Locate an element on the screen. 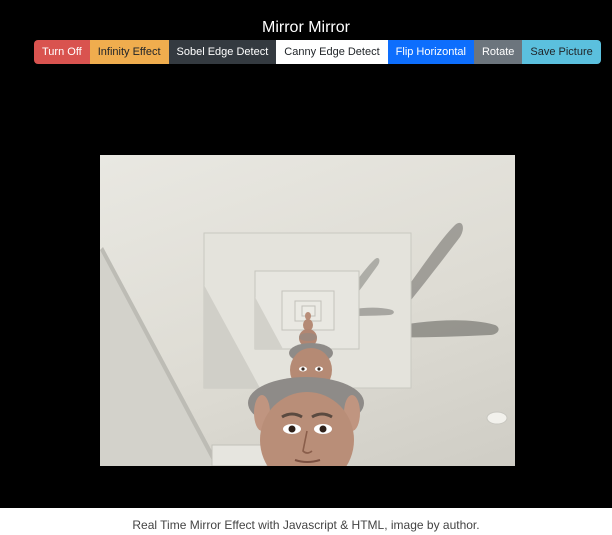  turn-off-button: Turn Off is located at coordinates (62, 52).